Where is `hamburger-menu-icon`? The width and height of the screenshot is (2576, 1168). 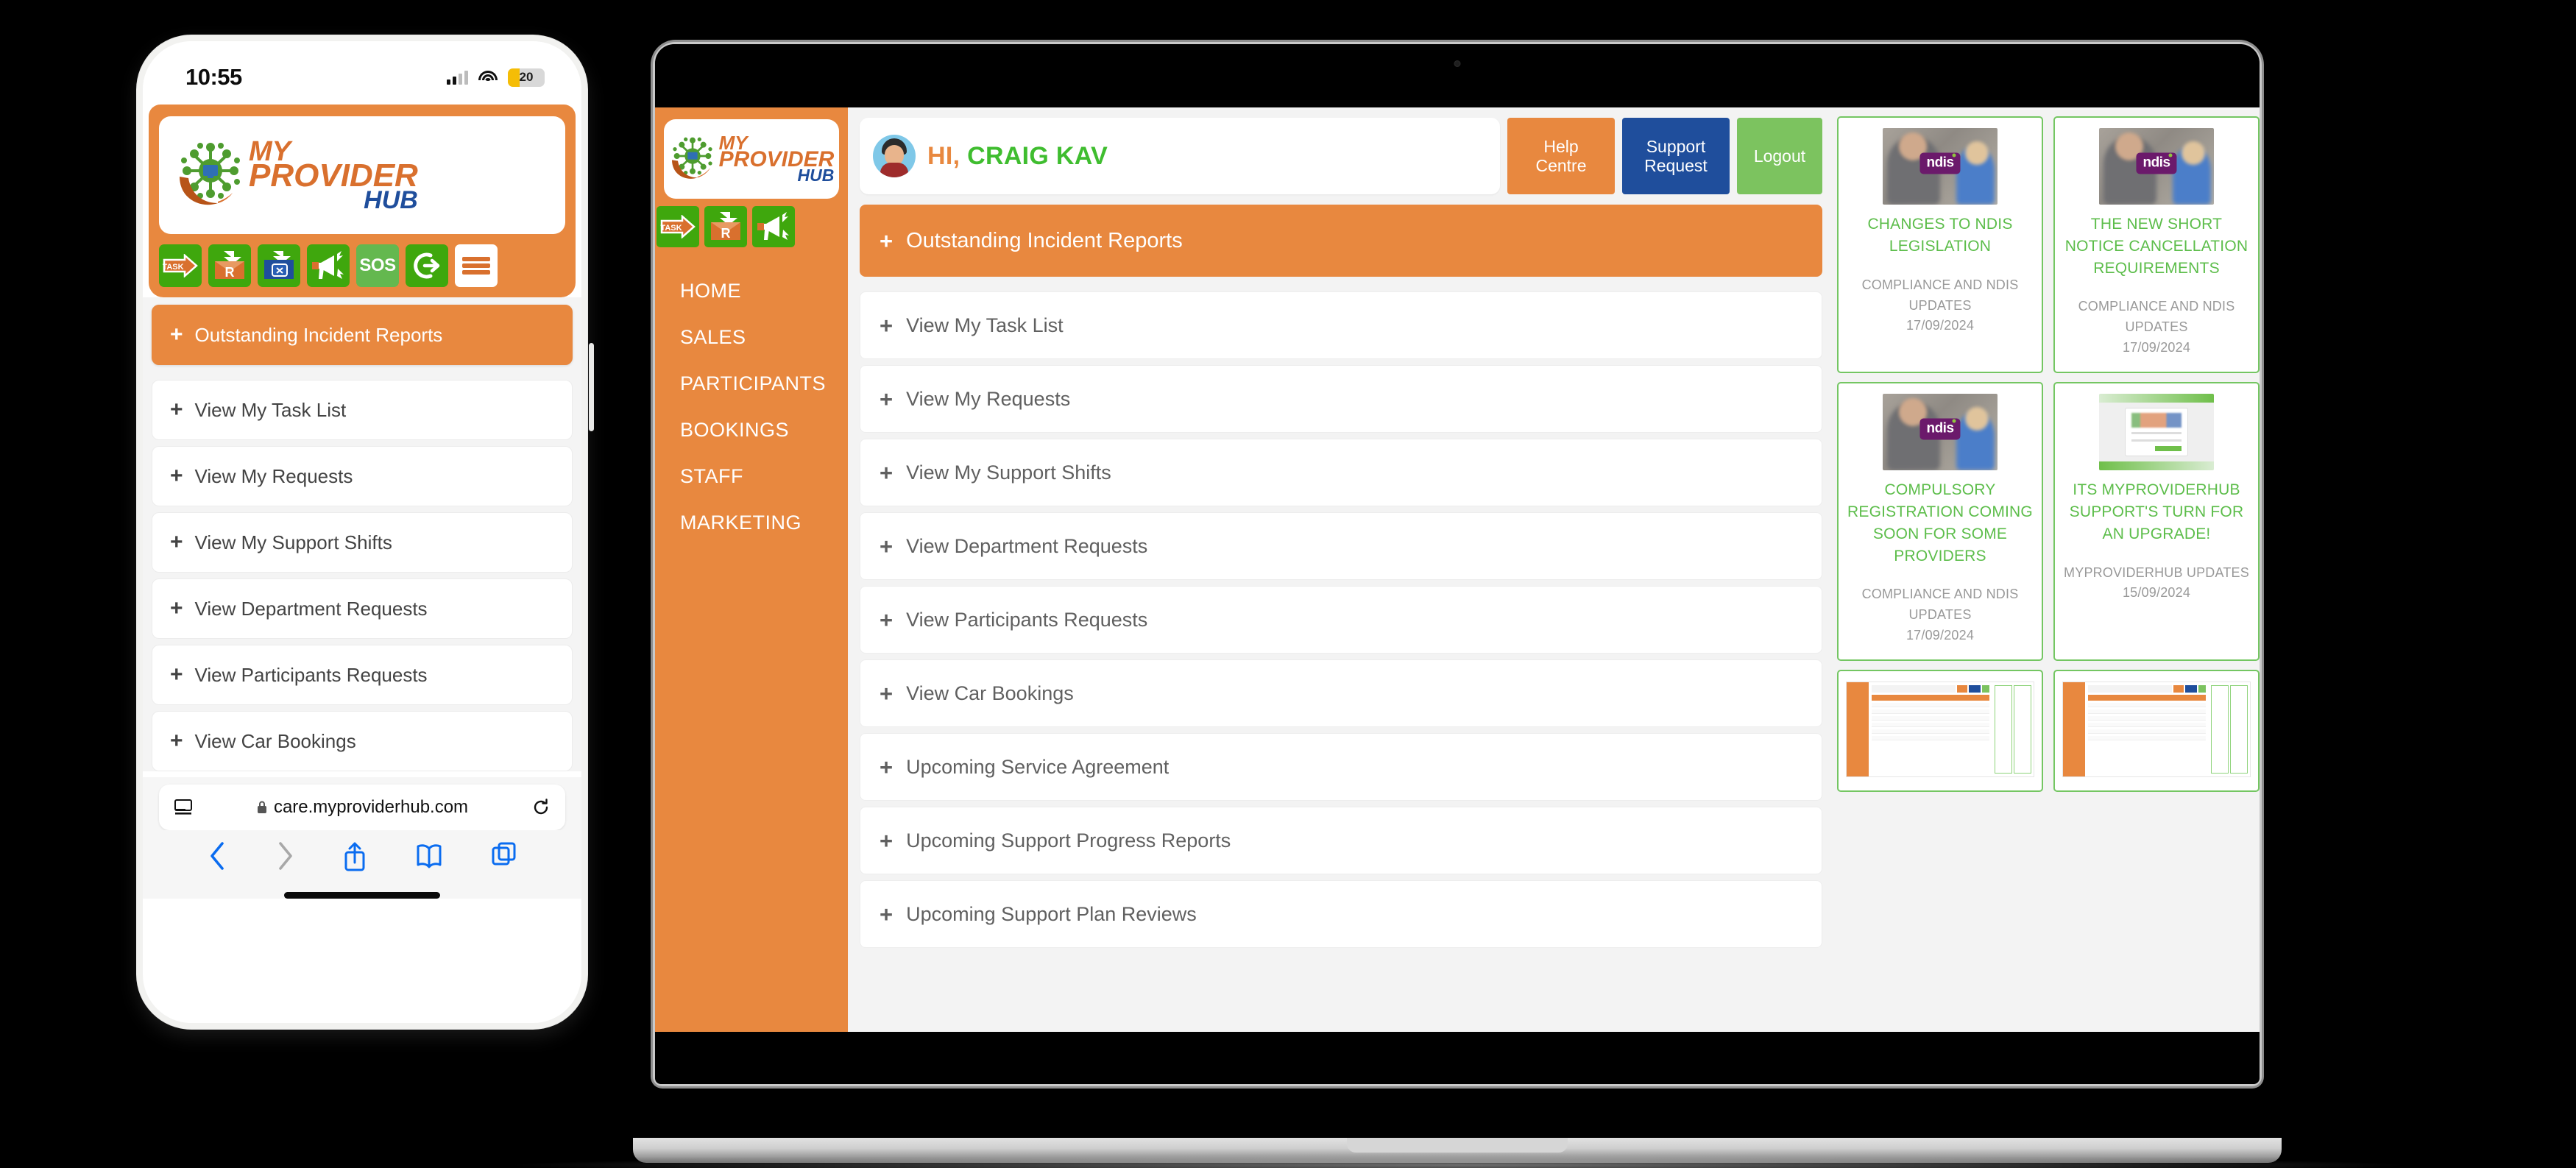 hamburger-menu-icon is located at coordinates (477, 265).